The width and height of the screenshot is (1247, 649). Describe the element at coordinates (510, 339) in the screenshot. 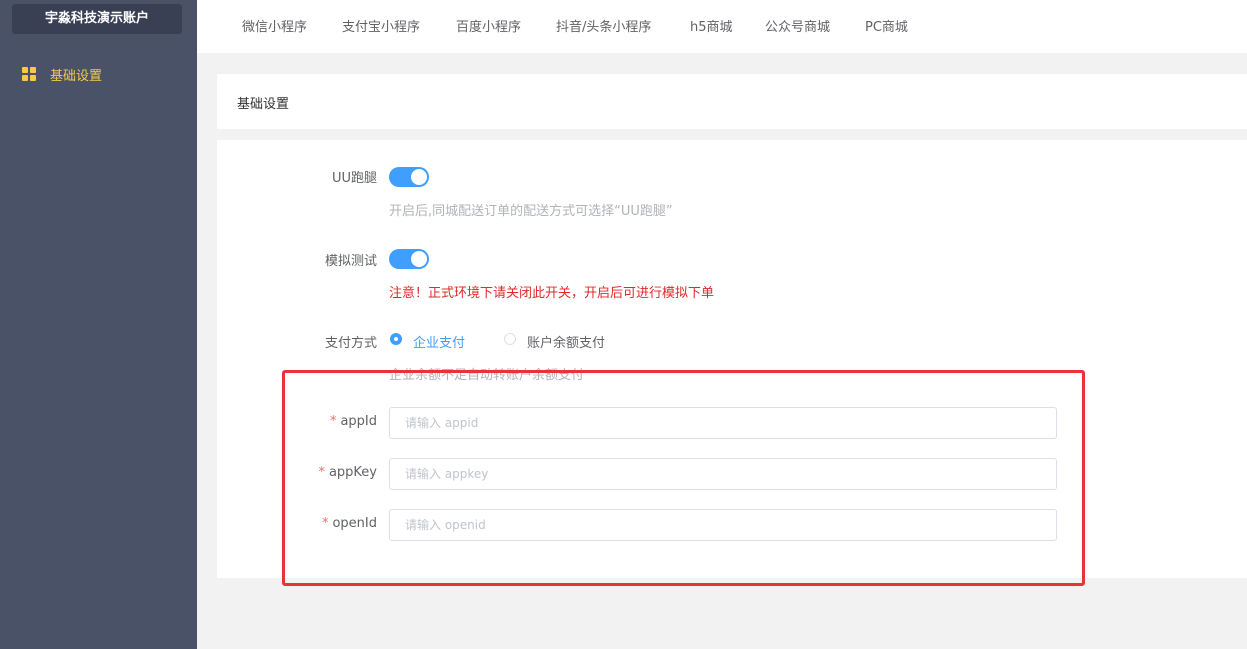

I see `radio-unchecked-icon` at that location.